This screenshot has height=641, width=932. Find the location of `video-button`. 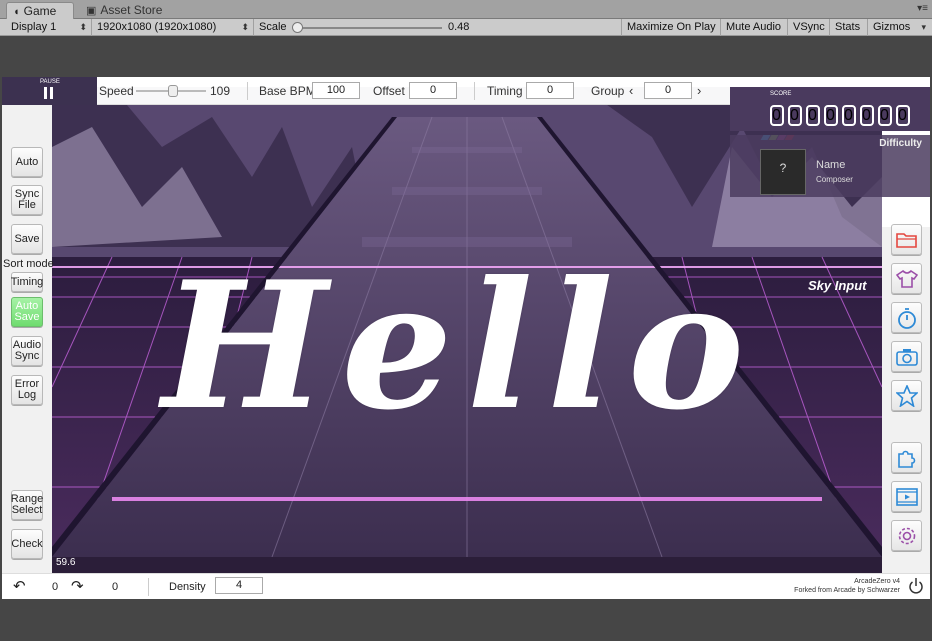

video-button is located at coordinates (906, 496).